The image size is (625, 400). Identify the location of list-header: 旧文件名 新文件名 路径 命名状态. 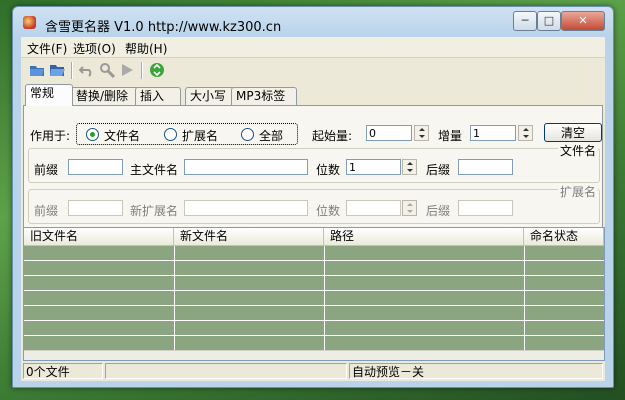
(314, 237).